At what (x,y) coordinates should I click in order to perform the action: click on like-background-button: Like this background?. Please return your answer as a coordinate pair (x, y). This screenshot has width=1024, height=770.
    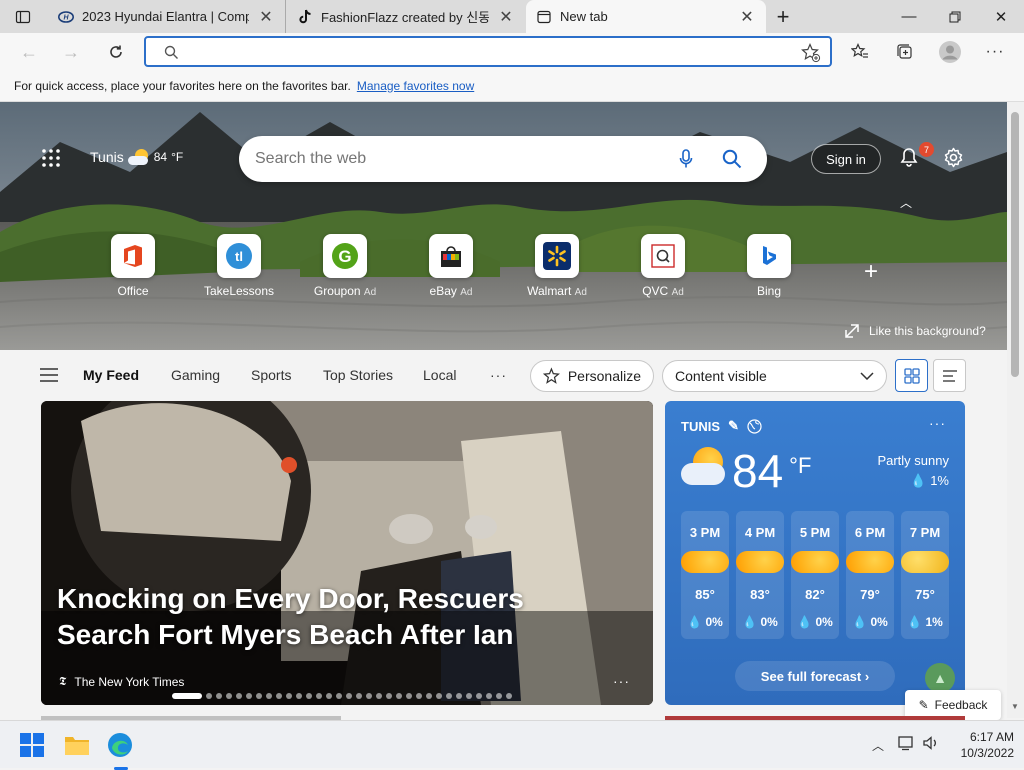
    Looking at the image, I should click on (915, 331).